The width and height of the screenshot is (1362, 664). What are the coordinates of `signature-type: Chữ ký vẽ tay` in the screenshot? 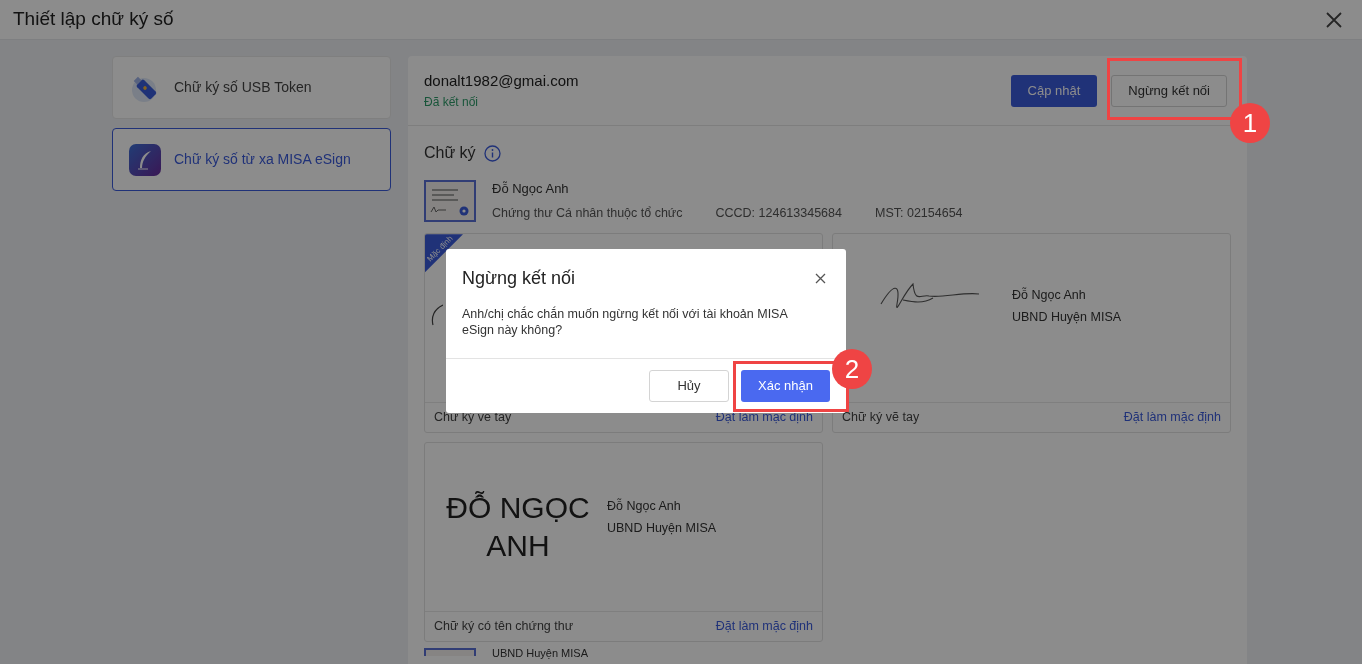 It's located at (881, 418).